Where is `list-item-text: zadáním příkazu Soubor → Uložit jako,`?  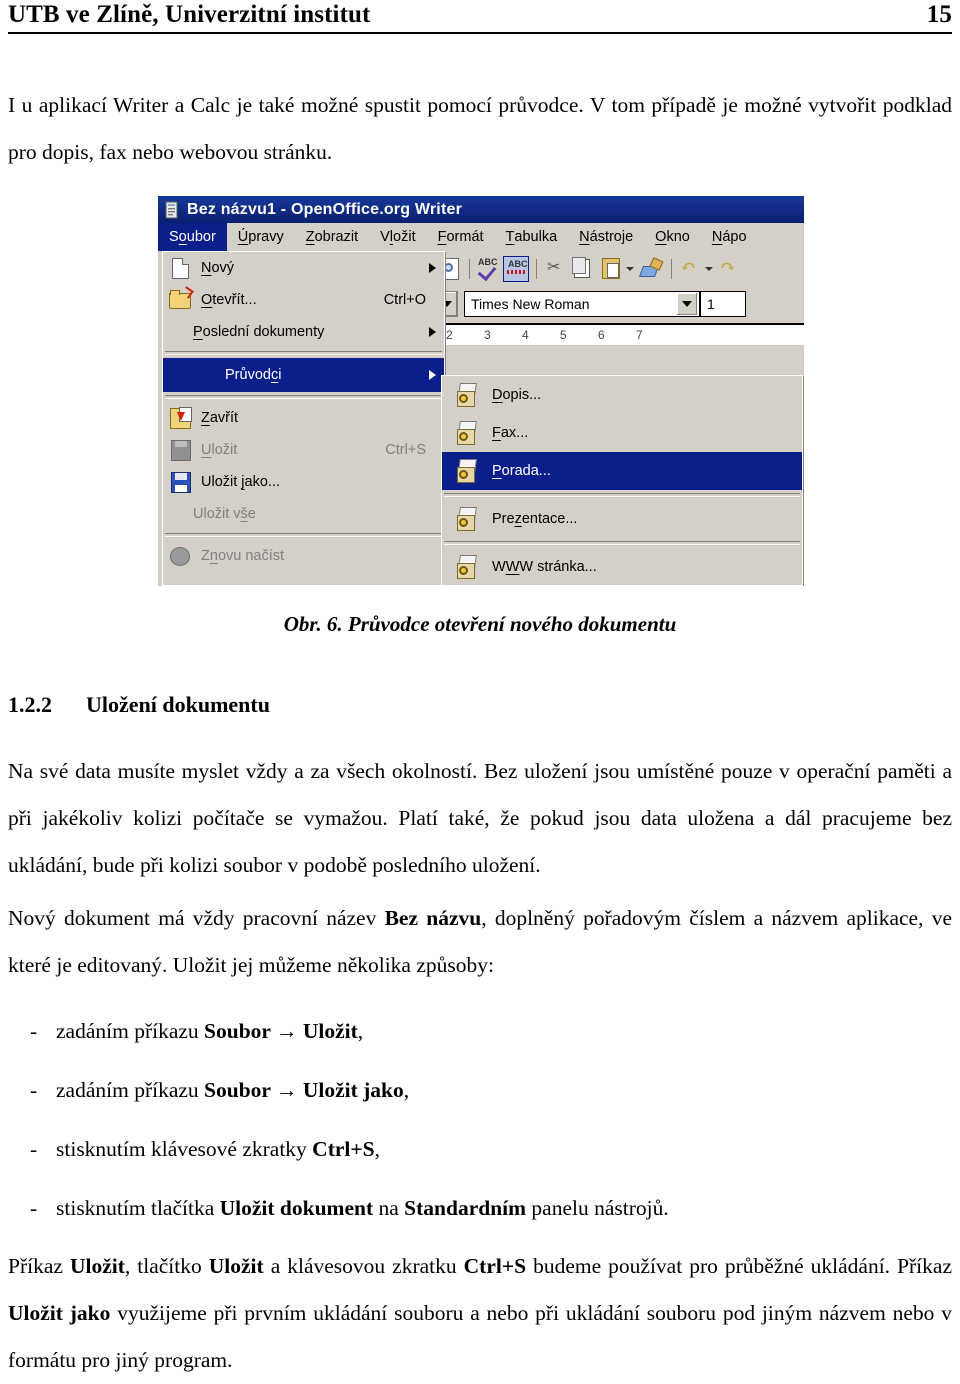
list-item-text: zadáním příkazu Soubor → Uložit jako, is located at coordinates (232, 1090).